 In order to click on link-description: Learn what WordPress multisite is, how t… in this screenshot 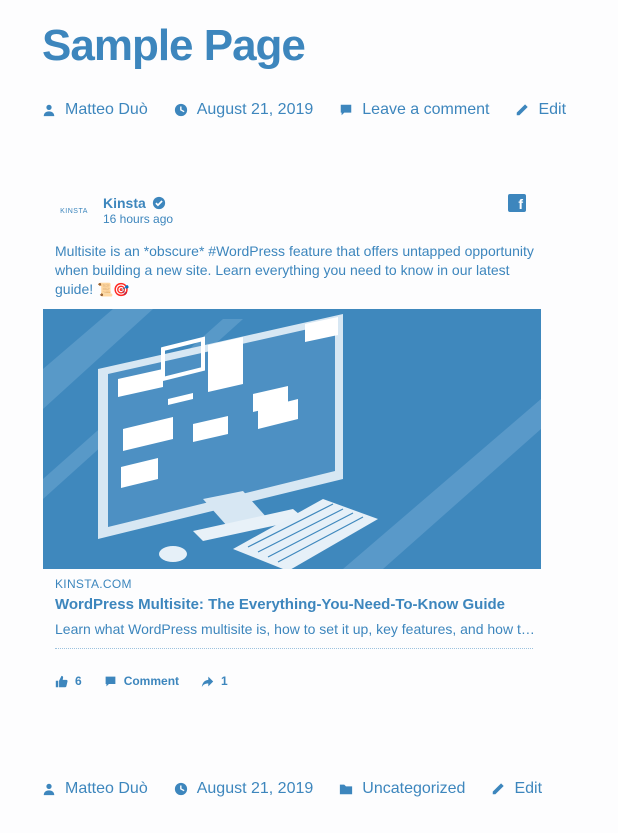, I will do `click(295, 629)`.